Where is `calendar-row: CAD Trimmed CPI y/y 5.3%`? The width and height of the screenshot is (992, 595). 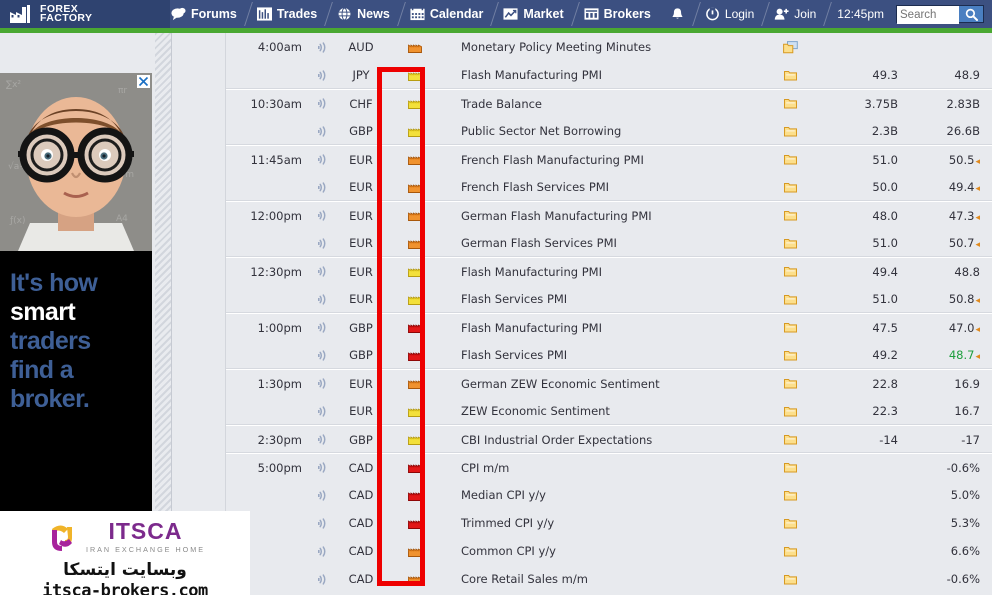
calendar-row: CAD Trimmed CPI y/y 5.3% is located at coordinates (609, 523).